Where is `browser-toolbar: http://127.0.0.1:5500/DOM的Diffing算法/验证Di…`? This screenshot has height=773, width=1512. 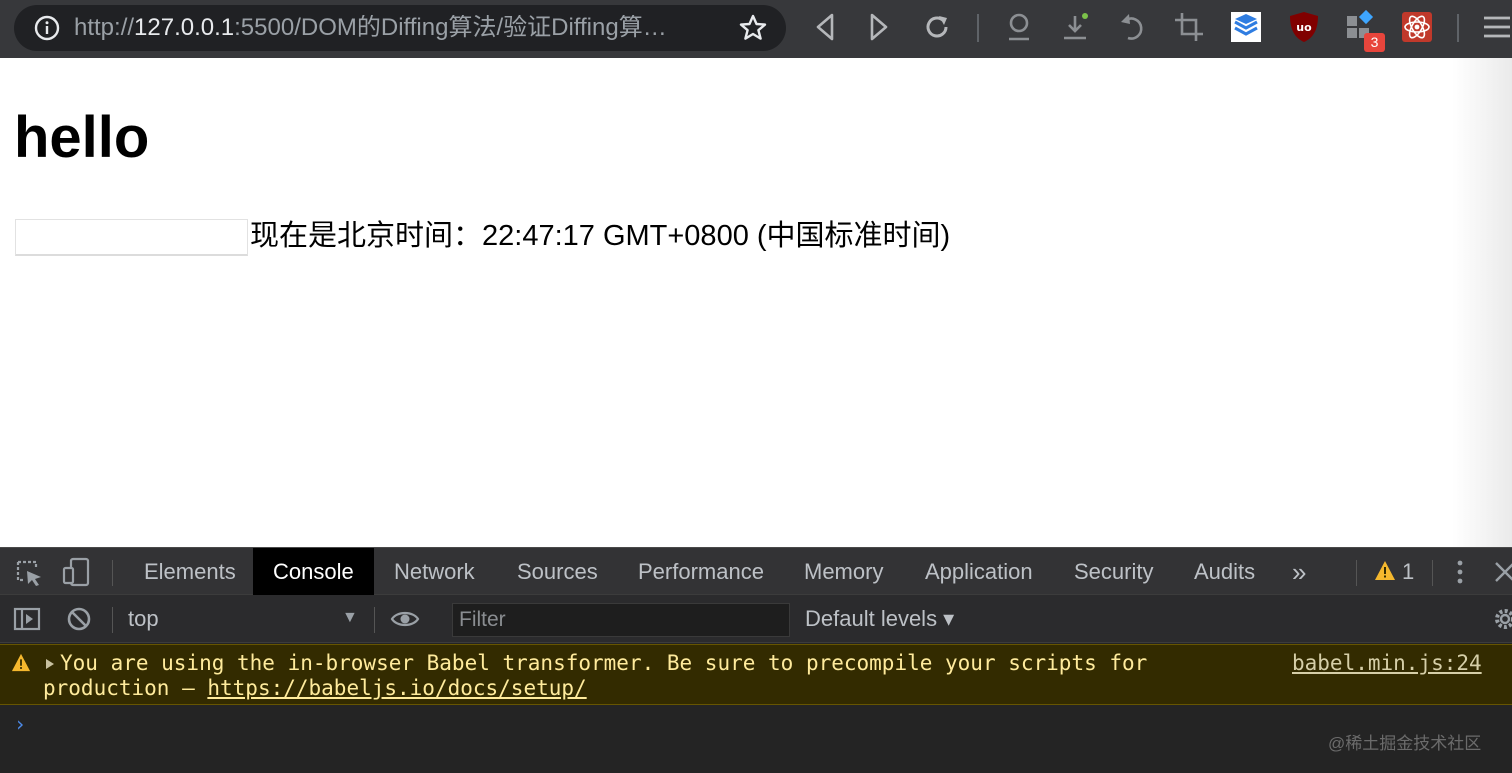 browser-toolbar: http://127.0.0.1:5500/DOM的Diffing算法/验证Di… is located at coordinates (756, 29).